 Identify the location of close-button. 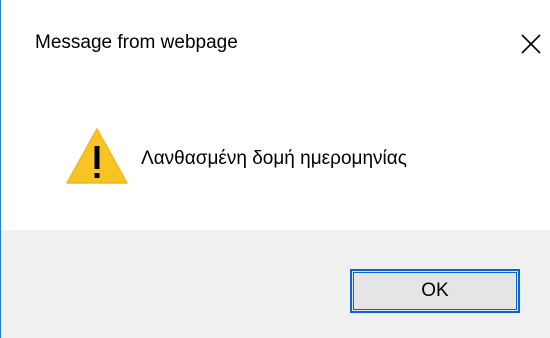
(531, 44).